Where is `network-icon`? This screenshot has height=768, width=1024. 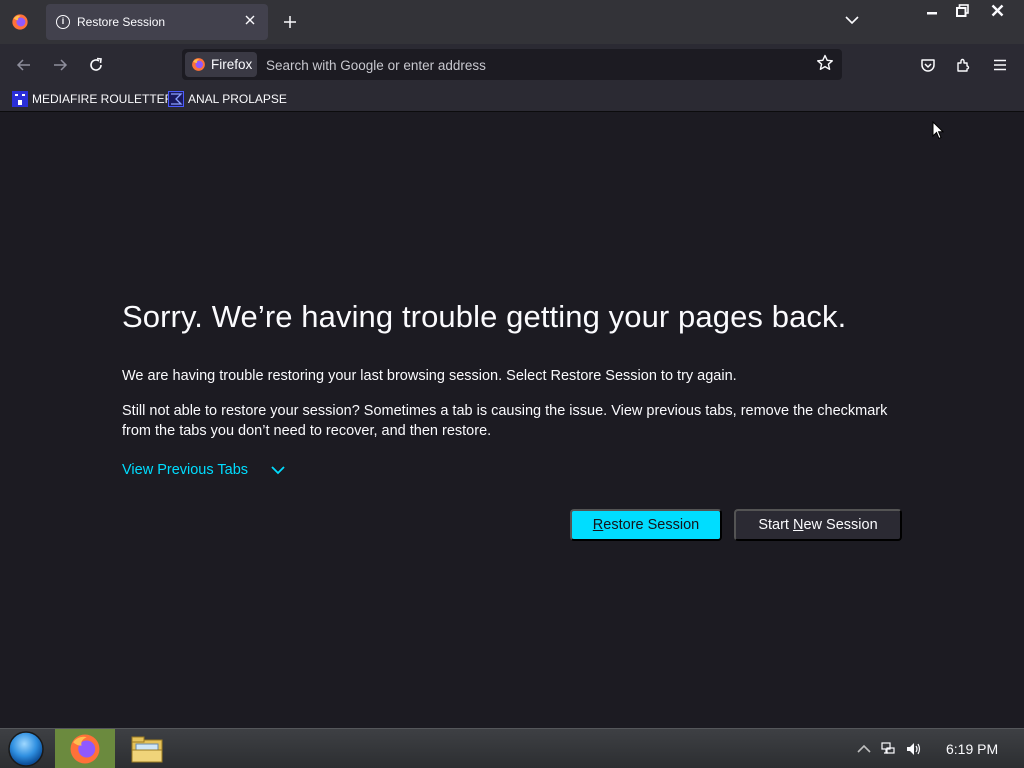 network-icon is located at coordinates (888, 748).